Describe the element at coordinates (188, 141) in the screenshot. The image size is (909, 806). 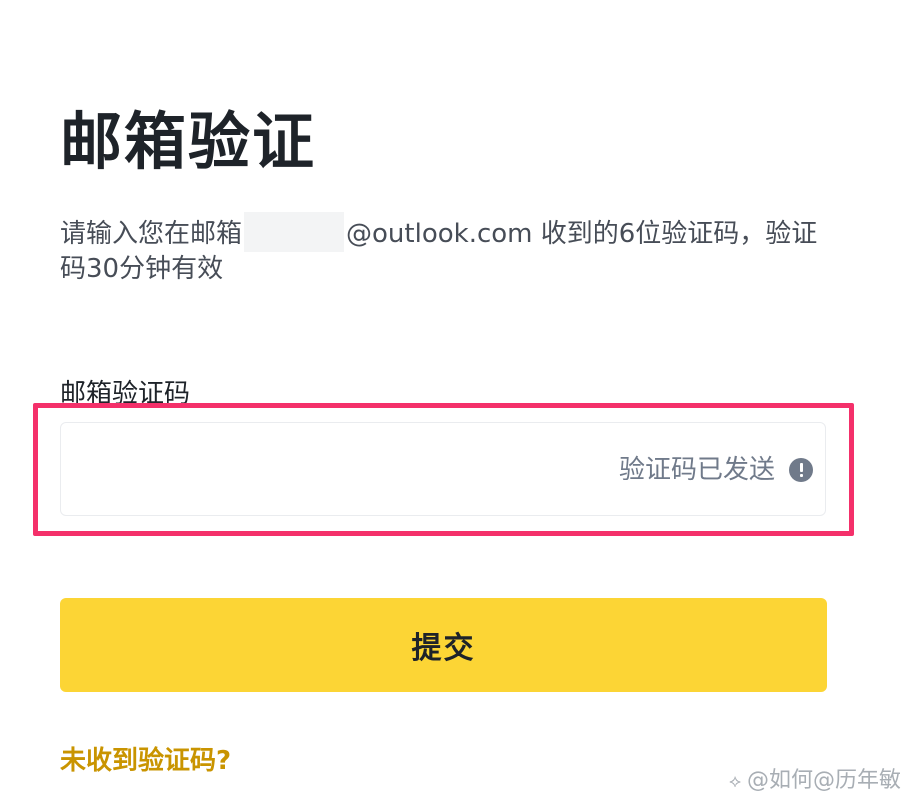
I see `page-title: 邮箱验证` at that location.